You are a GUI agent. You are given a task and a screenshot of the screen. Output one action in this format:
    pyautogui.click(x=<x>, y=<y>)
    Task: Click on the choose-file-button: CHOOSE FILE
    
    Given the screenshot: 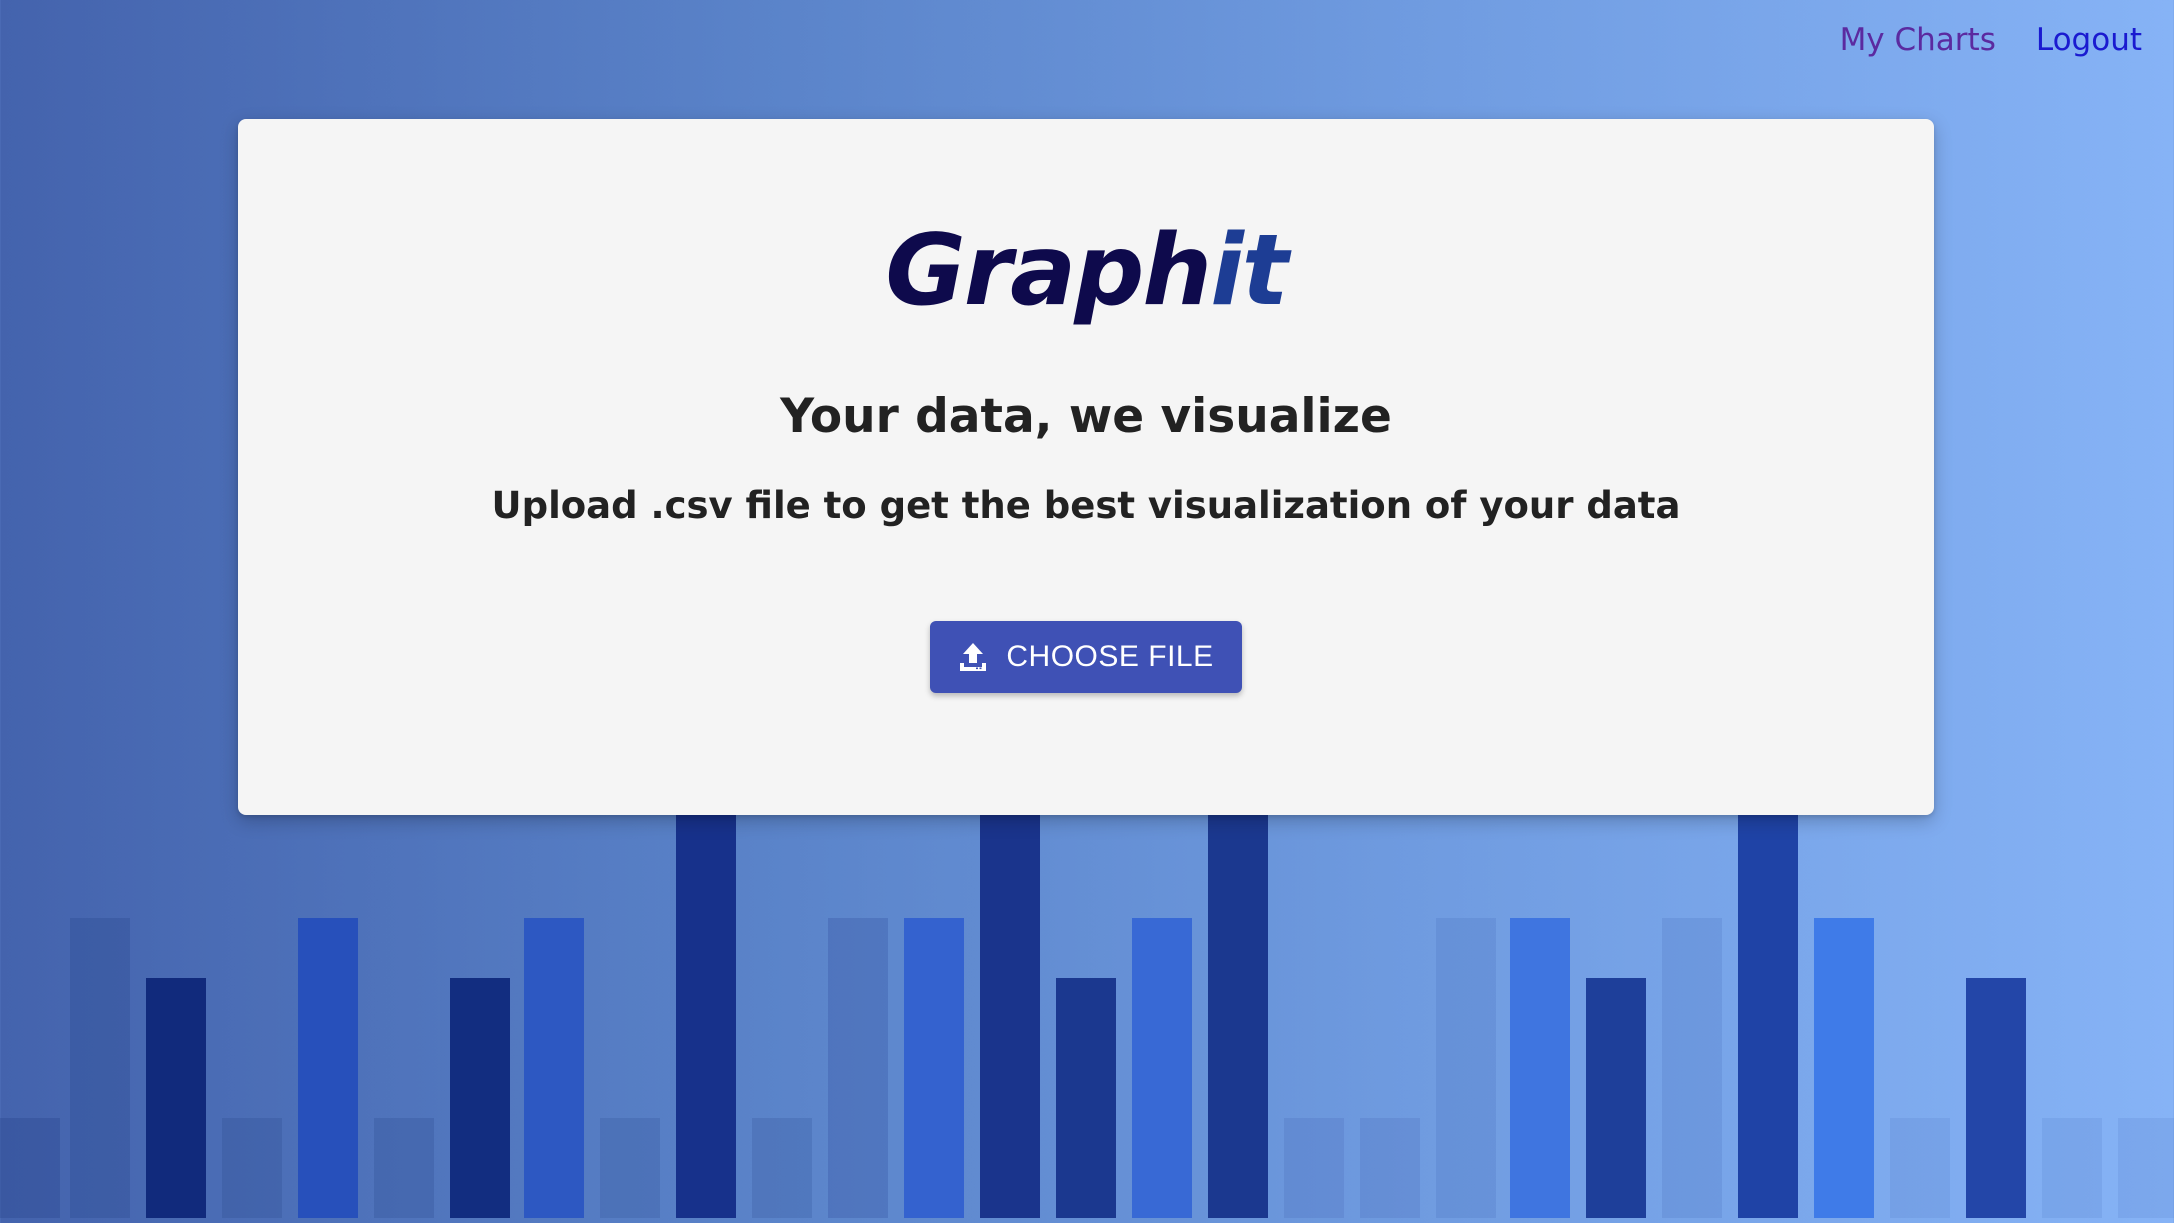 What is the action you would take?
    pyautogui.click(x=1086, y=657)
    